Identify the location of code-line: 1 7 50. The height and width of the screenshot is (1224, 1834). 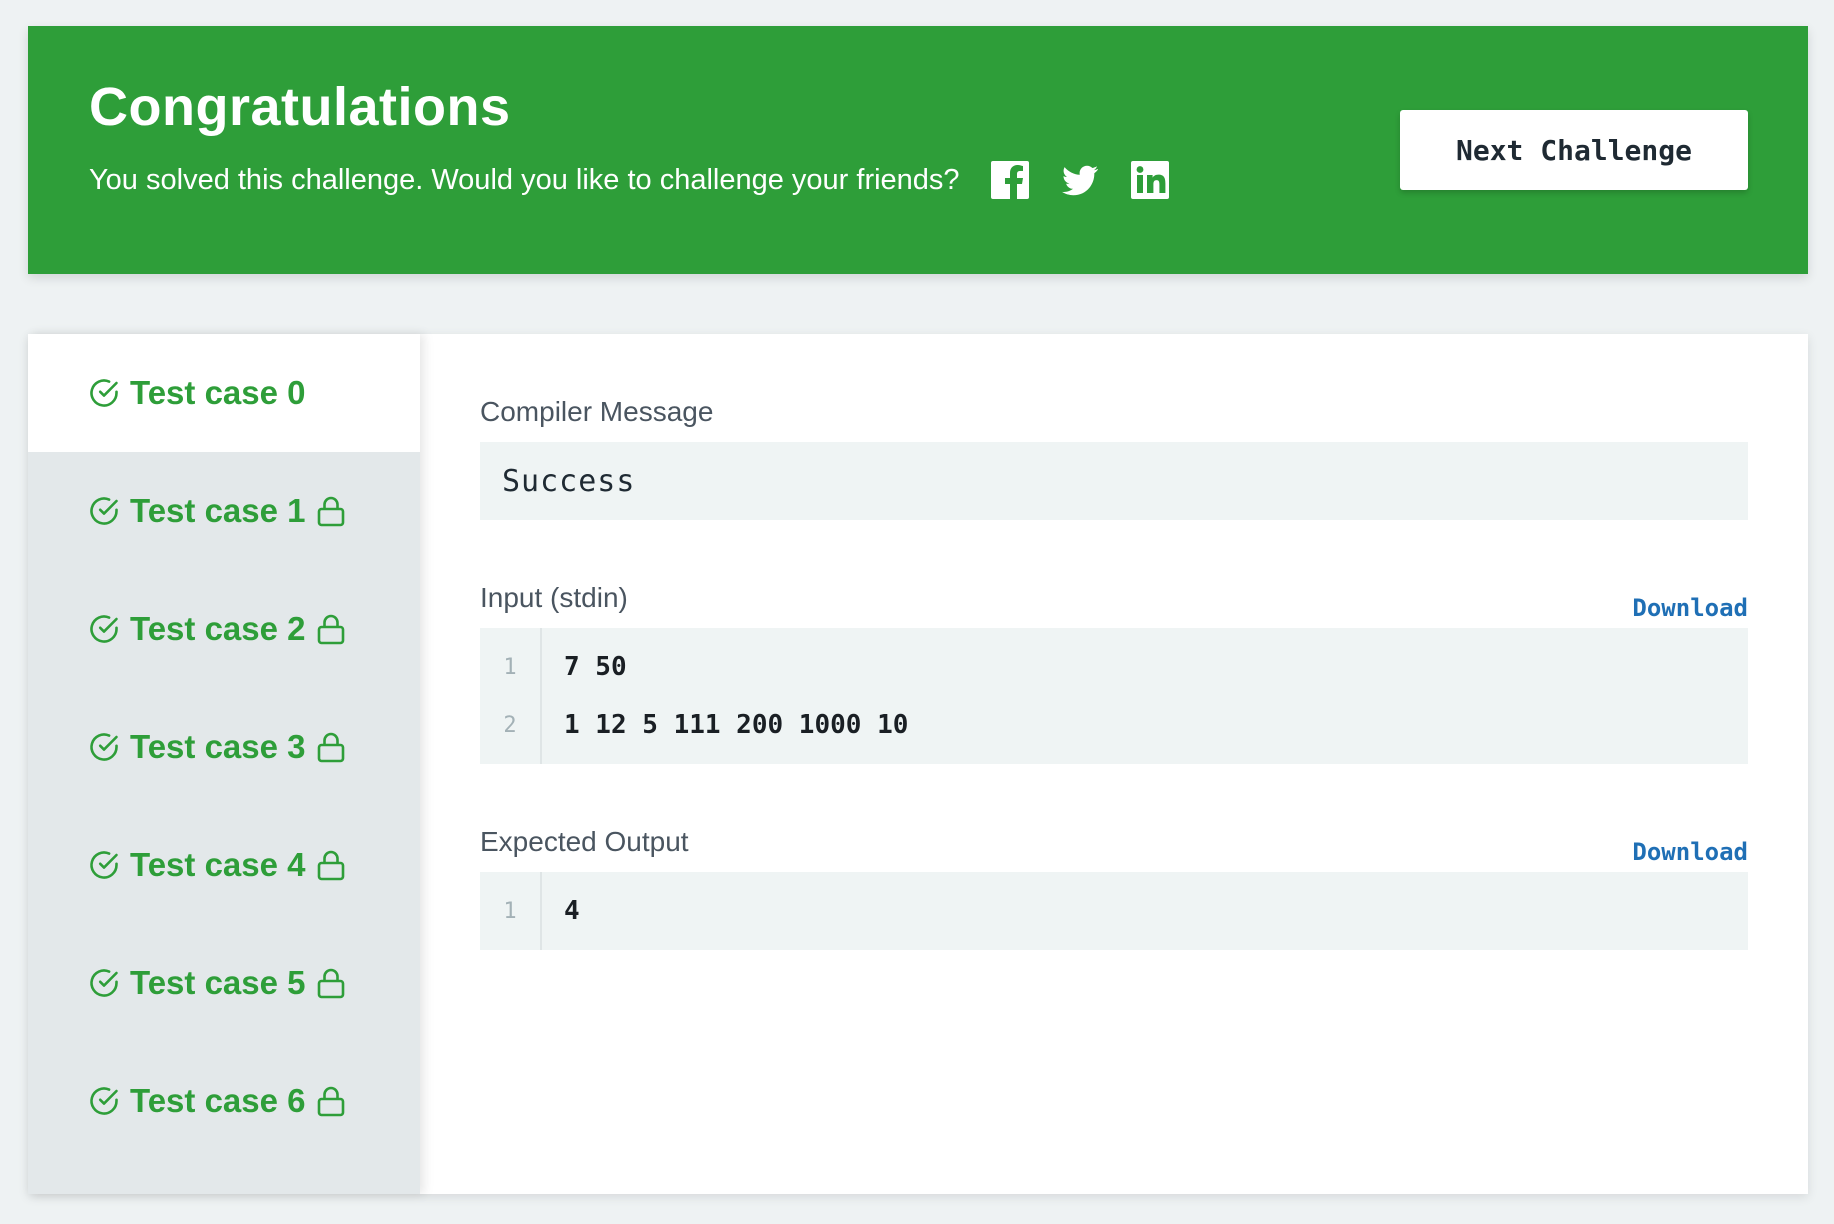
(1114, 667).